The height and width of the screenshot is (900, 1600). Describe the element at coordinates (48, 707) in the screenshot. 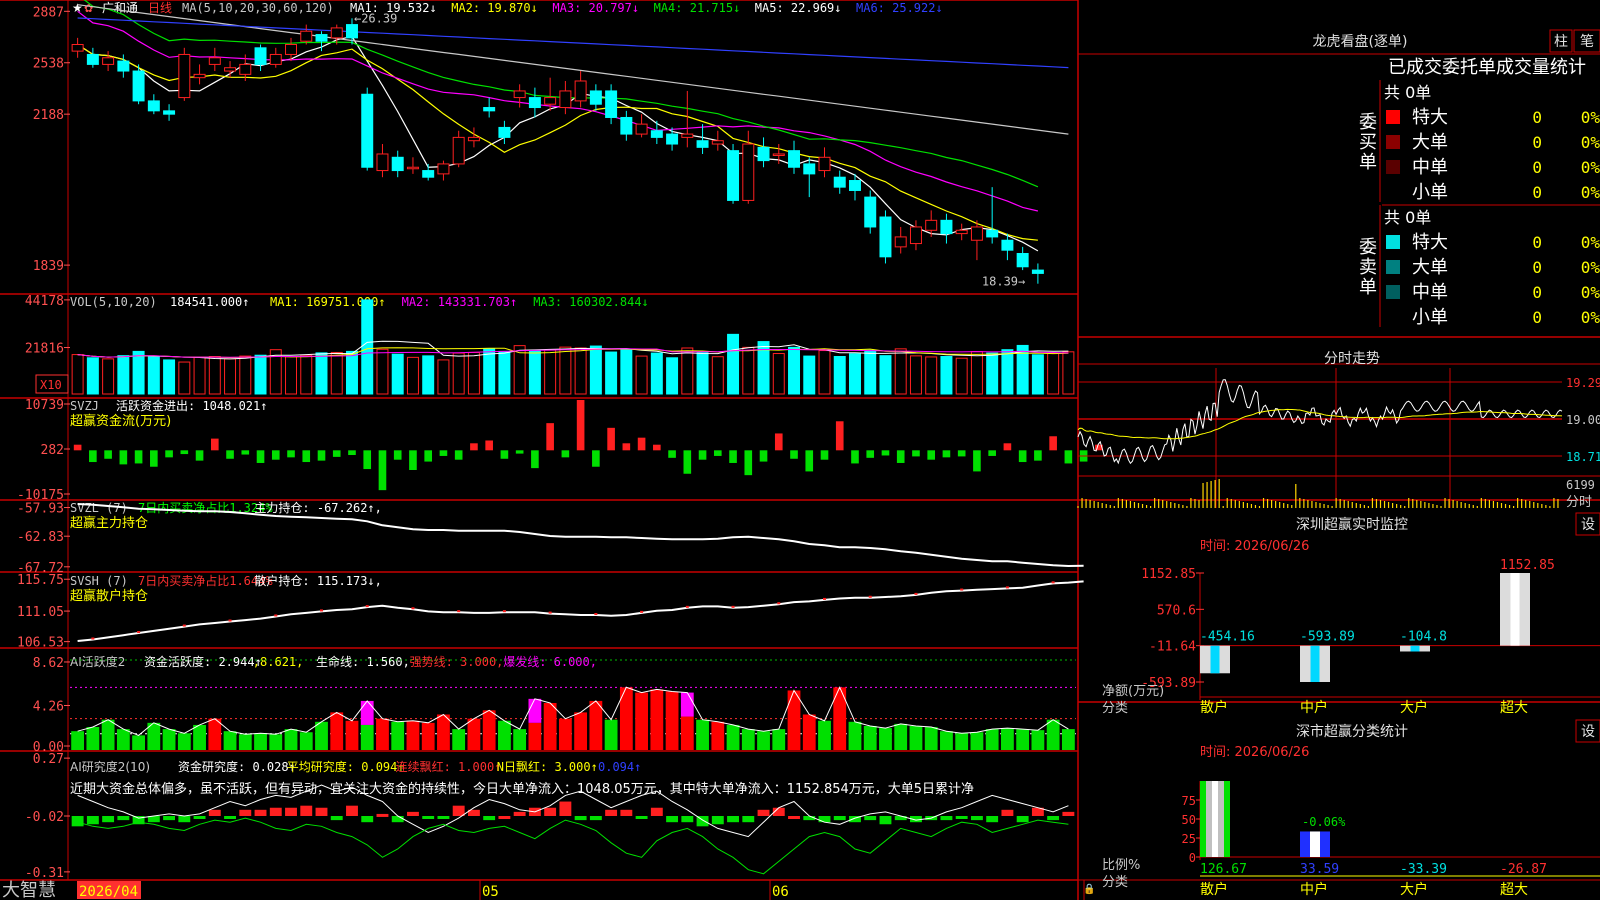

I see `y-tick-label: 4.26` at that location.